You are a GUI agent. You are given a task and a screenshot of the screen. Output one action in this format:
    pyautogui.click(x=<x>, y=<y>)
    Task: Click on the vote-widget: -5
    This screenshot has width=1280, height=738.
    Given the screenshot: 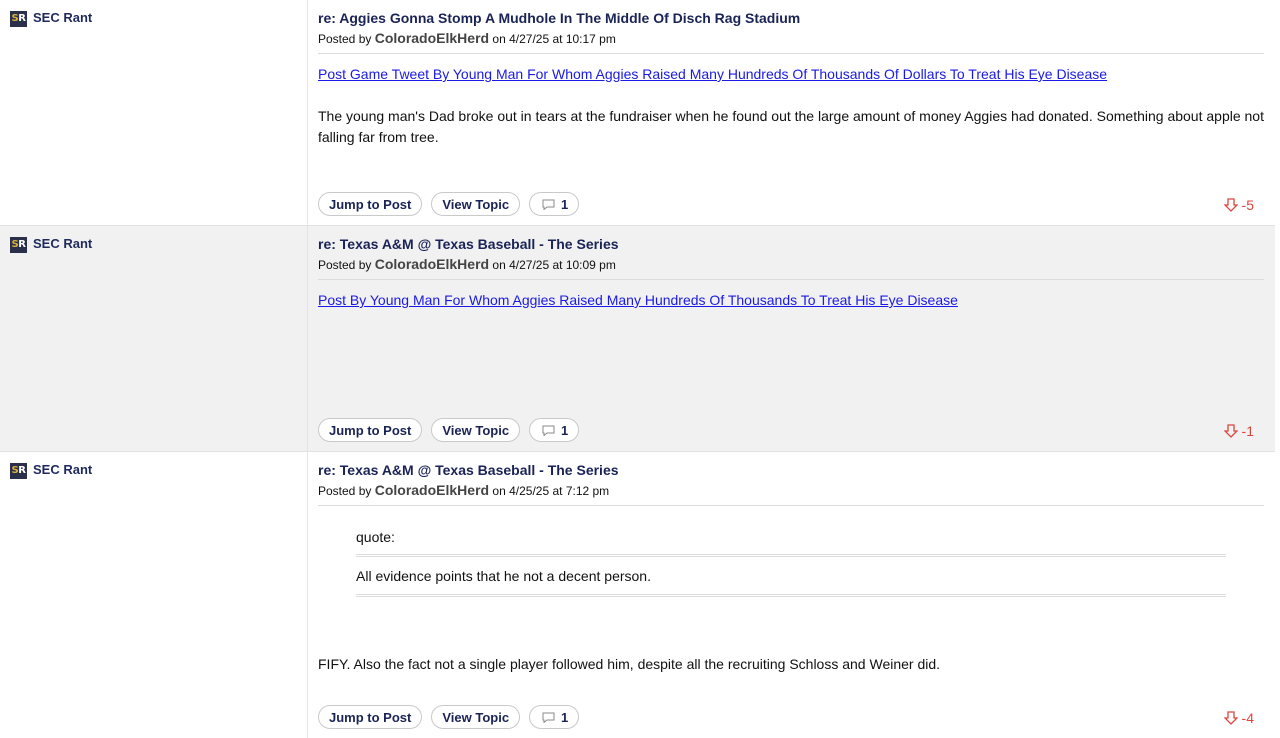 What is the action you would take?
    pyautogui.click(x=1238, y=205)
    